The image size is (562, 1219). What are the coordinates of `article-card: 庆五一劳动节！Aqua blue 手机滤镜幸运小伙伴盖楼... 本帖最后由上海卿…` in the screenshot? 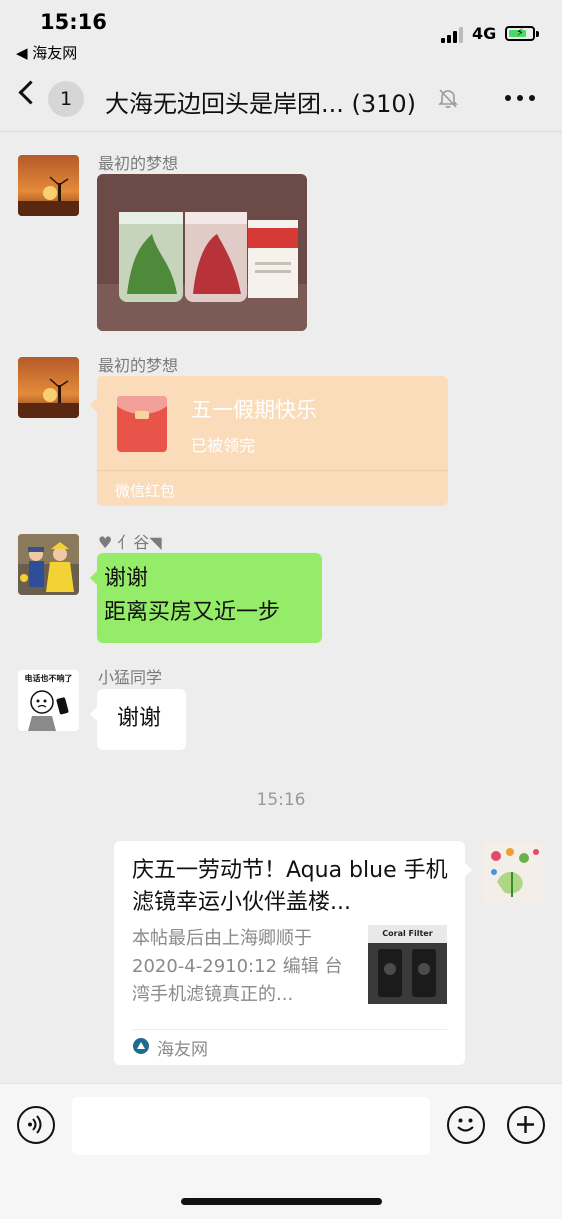 It's located at (293, 953).